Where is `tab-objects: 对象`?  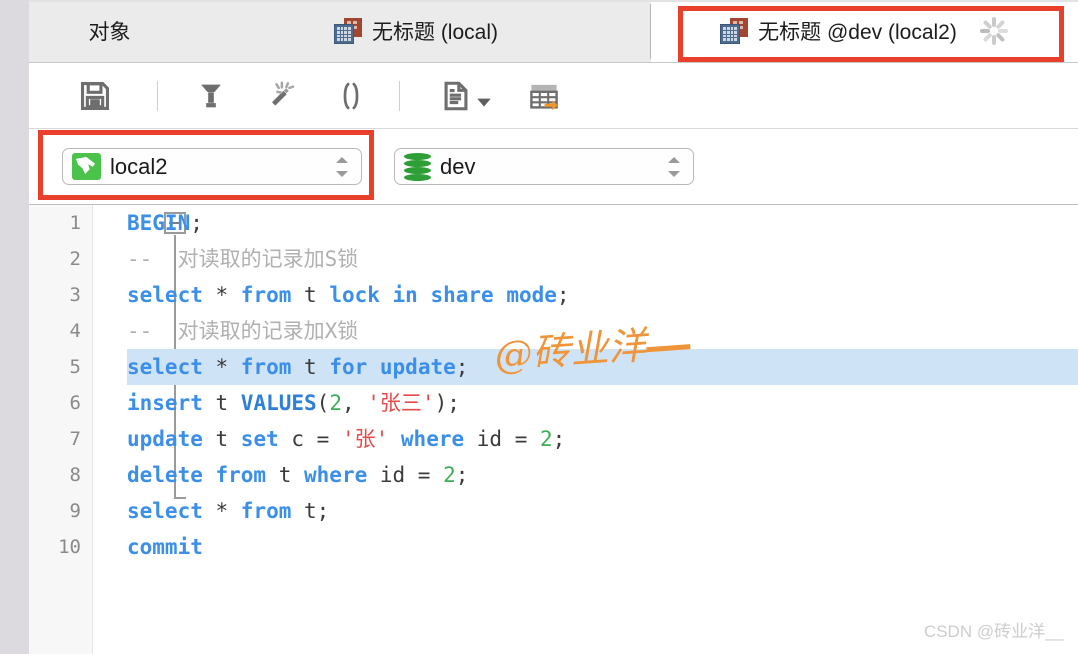 tab-objects: 对象 is located at coordinates (104, 31).